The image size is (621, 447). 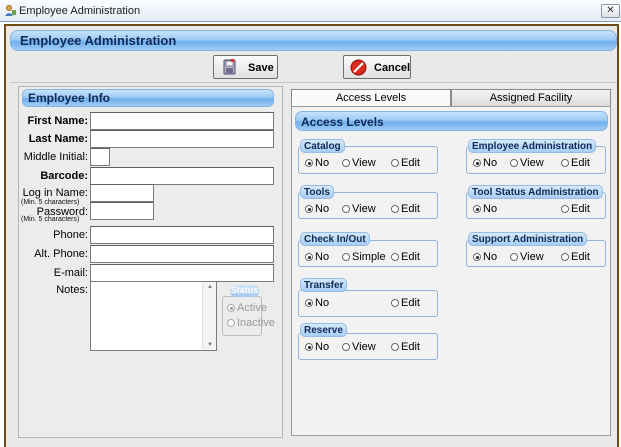 I want to click on tool-status-admin-edit-radio: Edit, so click(x=575, y=209).